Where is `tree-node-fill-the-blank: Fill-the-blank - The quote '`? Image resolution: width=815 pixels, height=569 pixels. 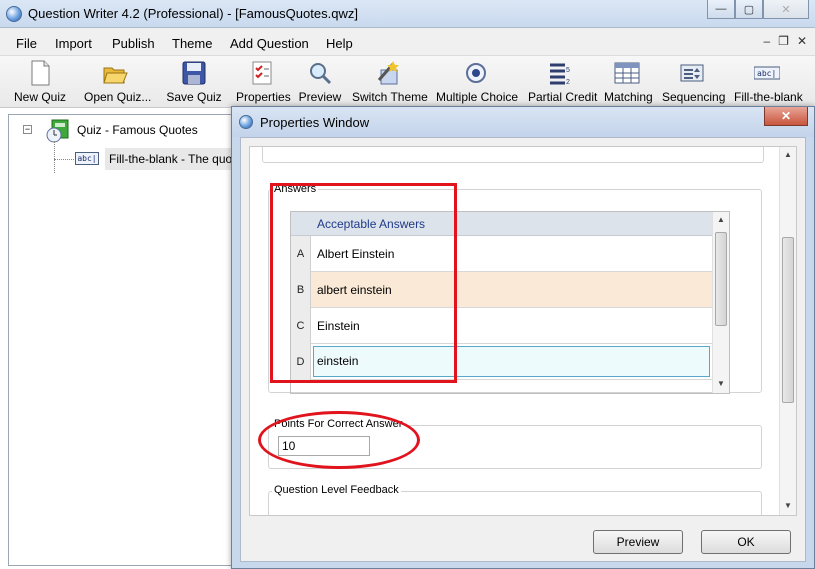
tree-node-fill-the-blank: Fill-the-blank - The quote ' is located at coordinates (174, 159).